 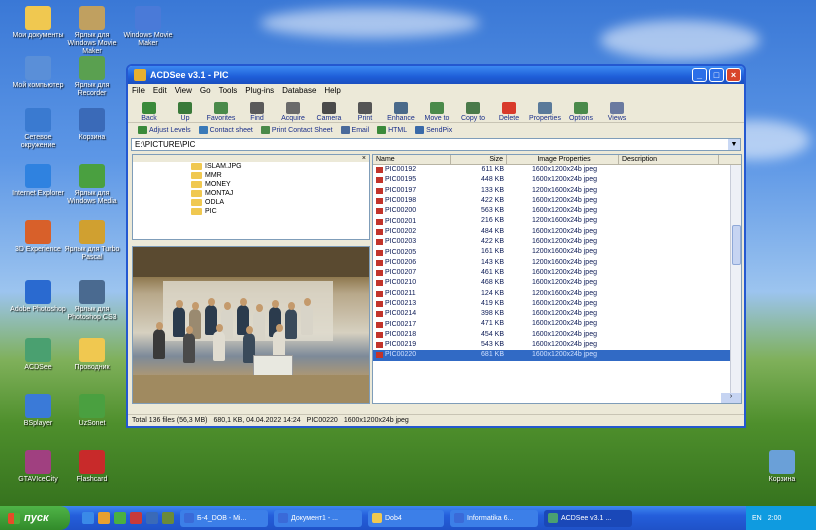 What do you see at coordinates (92, 77) in the screenshot?
I see `desktop-icon: Ярлык для Recorder` at bounding box center [92, 77].